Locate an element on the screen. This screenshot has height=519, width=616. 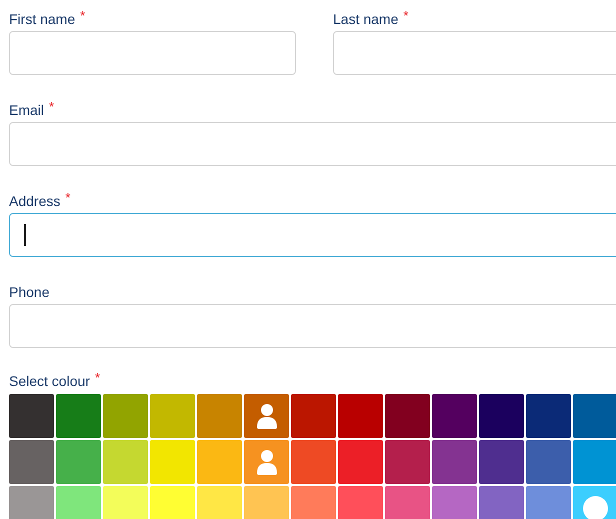
field-label: Phone is located at coordinates (29, 292).